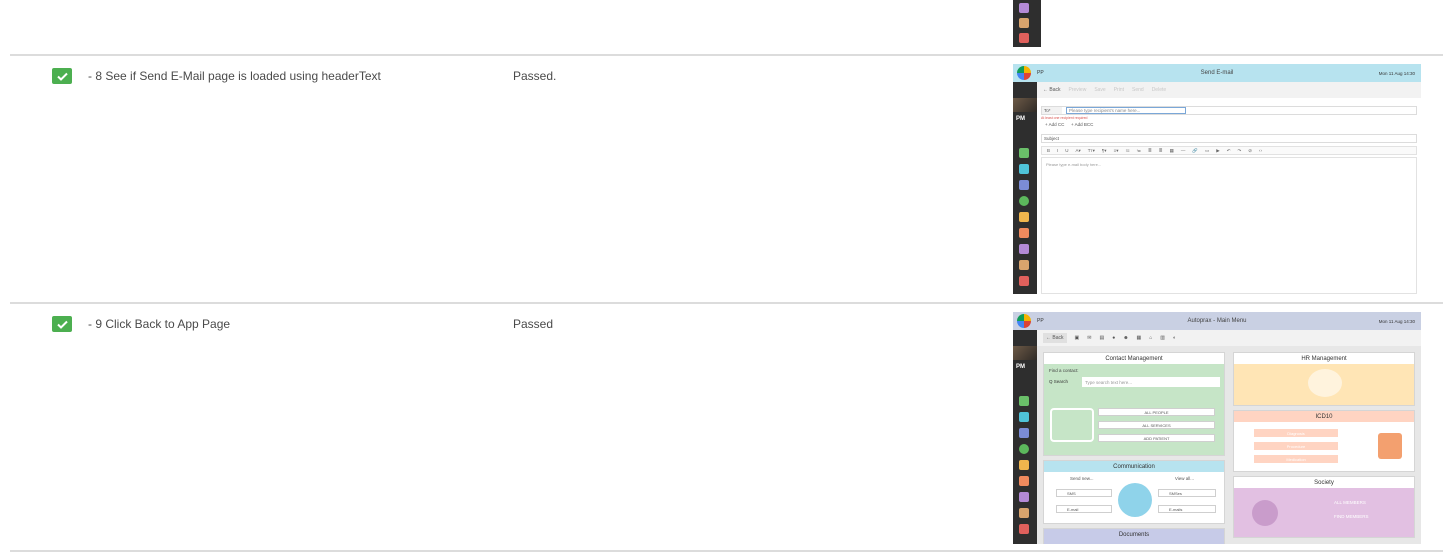 This screenshot has width=1443, height=557. Describe the element at coordinates (1066, 150) in the screenshot. I see `underline-button: U` at that location.